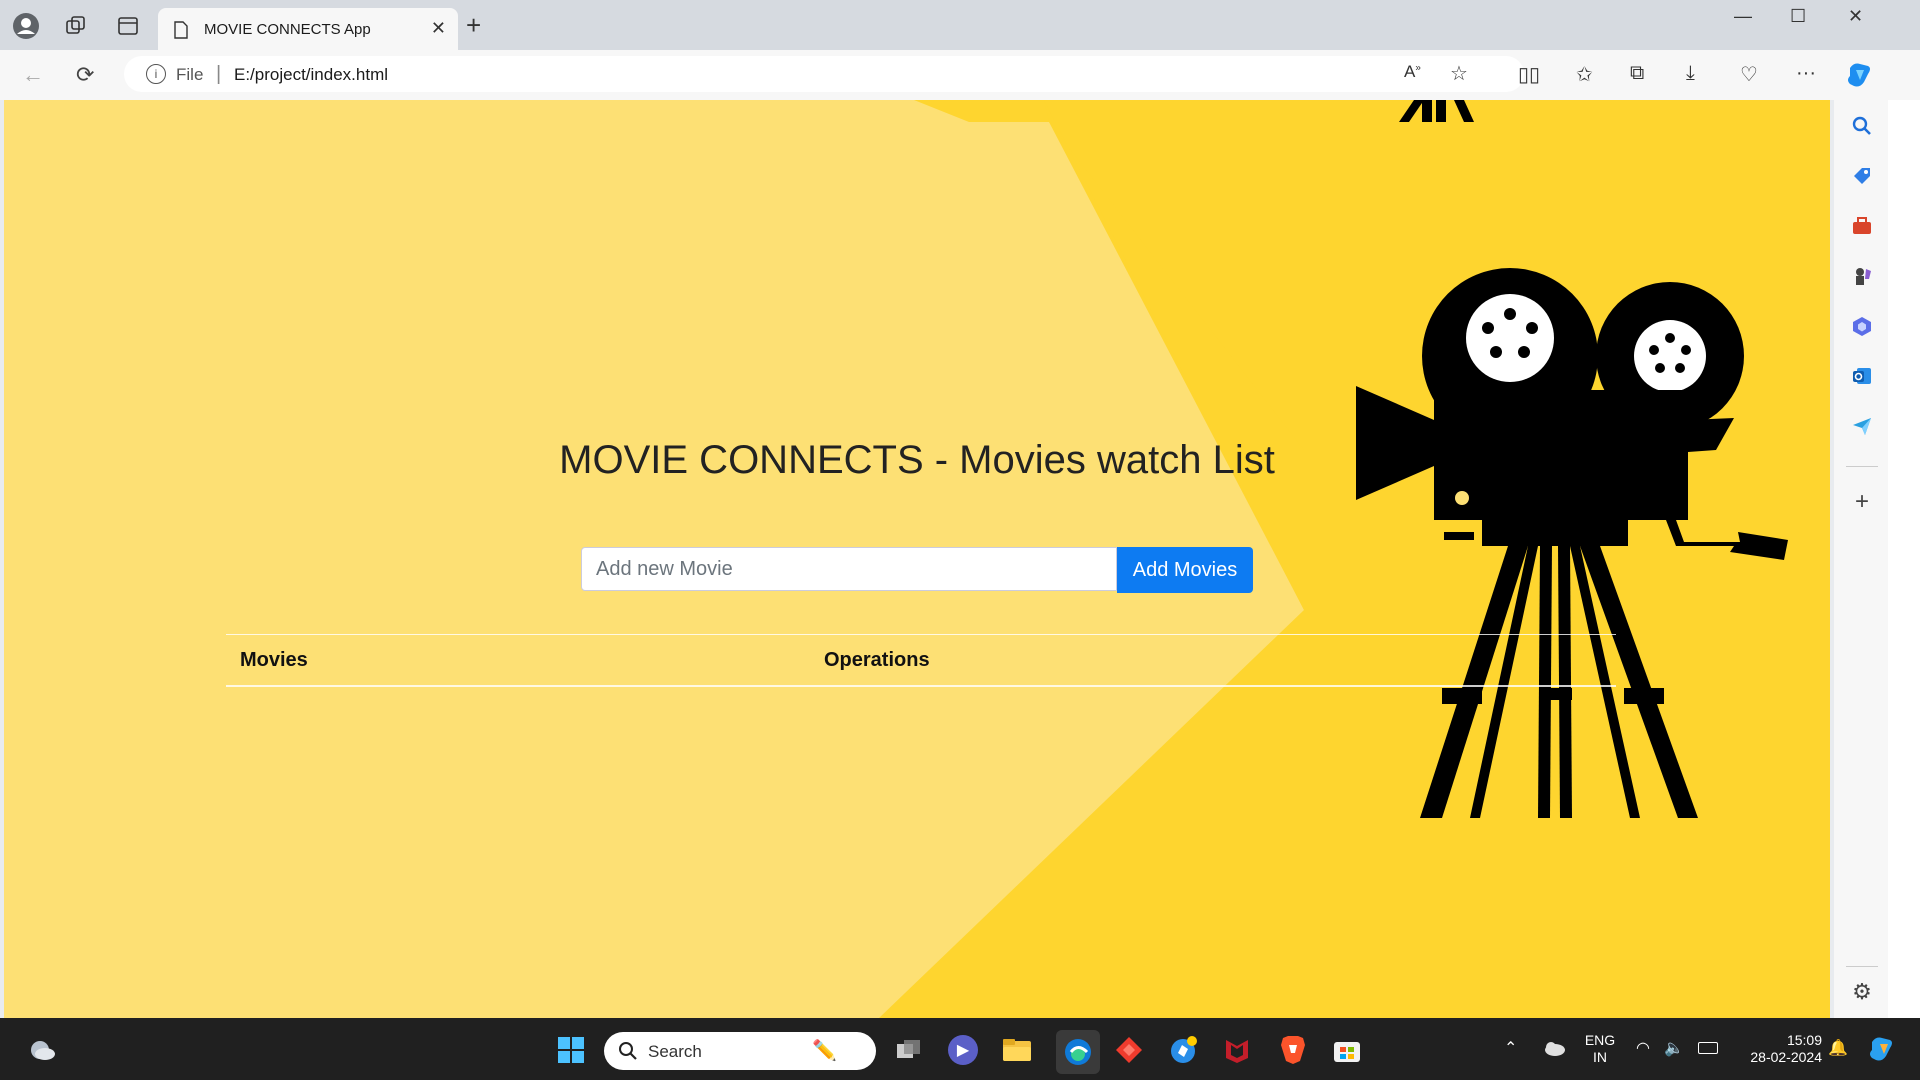  I want to click on minimize-button: —, so click(1743, 16).